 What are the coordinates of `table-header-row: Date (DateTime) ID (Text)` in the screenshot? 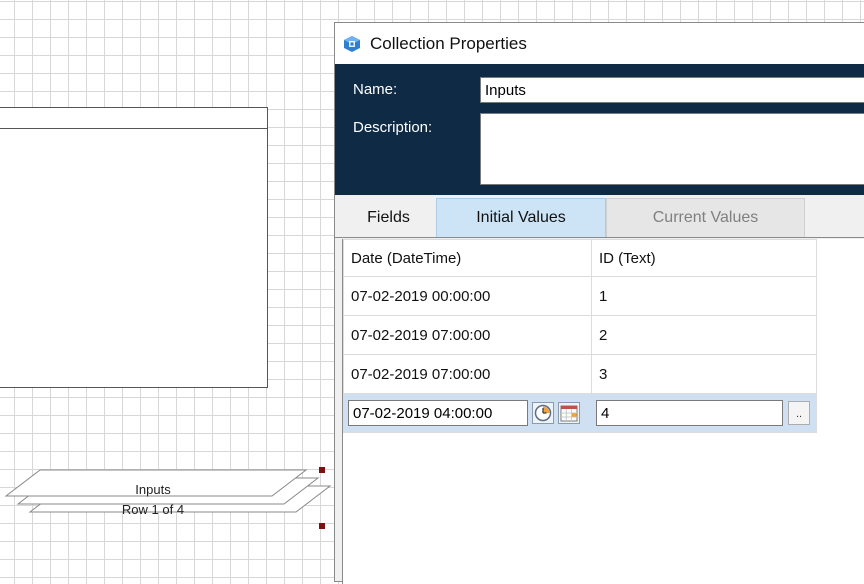 It's located at (580, 258).